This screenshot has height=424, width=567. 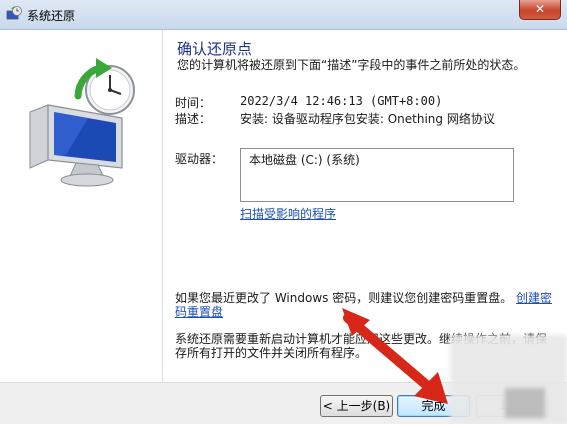 I want to click on description-label: 描述：, so click(x=193, y=119).